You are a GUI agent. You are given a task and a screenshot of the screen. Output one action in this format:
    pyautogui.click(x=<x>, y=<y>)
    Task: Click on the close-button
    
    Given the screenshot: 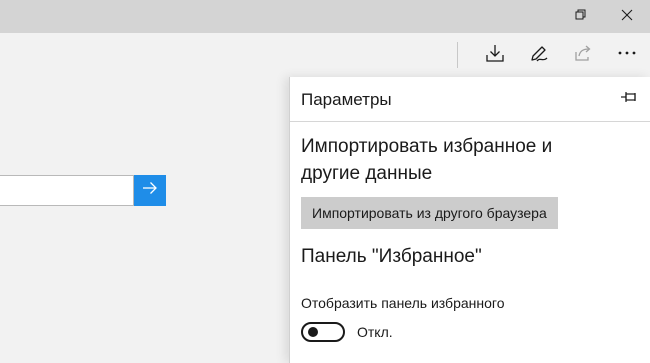 What is the action you would take?
    pyautogui.click(x=627, y=16)
    